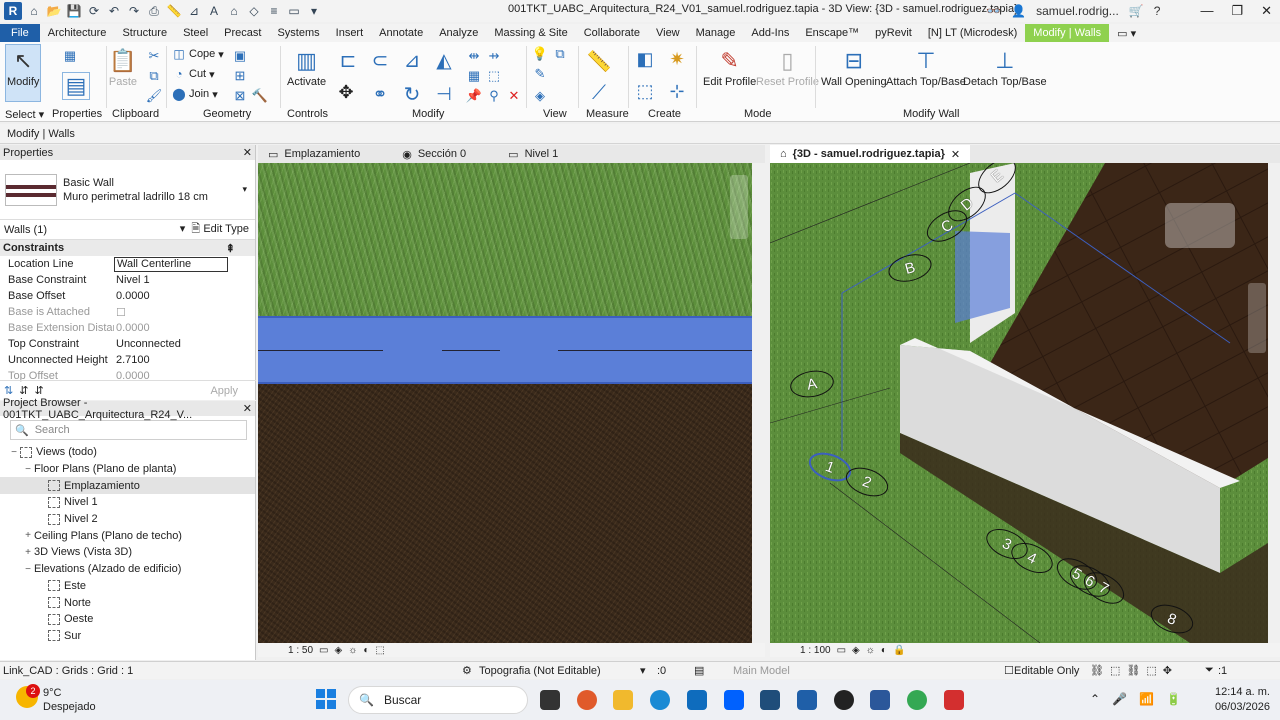 Image resolution: width=1280 pixels, height=720 pixels. I want to click on browser-search: 🔍 Search, so click(128, 430).